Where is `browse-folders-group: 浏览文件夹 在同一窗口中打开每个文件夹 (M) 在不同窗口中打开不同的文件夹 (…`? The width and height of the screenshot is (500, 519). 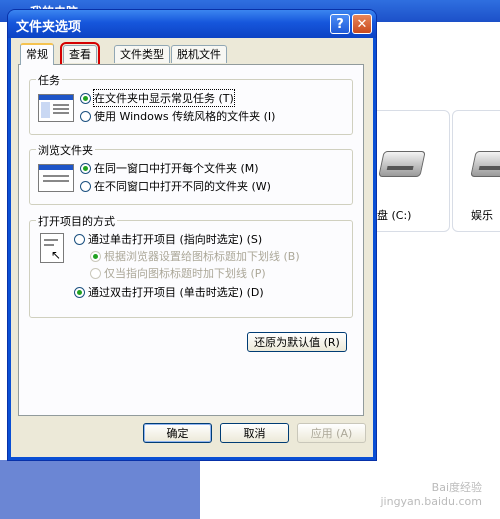 browse-folders-group: 浏览文件夹 在同一窗口中打开每个文件夹 (M) 在不同窗口中打开不同的文件夹 (… is located at coordinates (191, 173).